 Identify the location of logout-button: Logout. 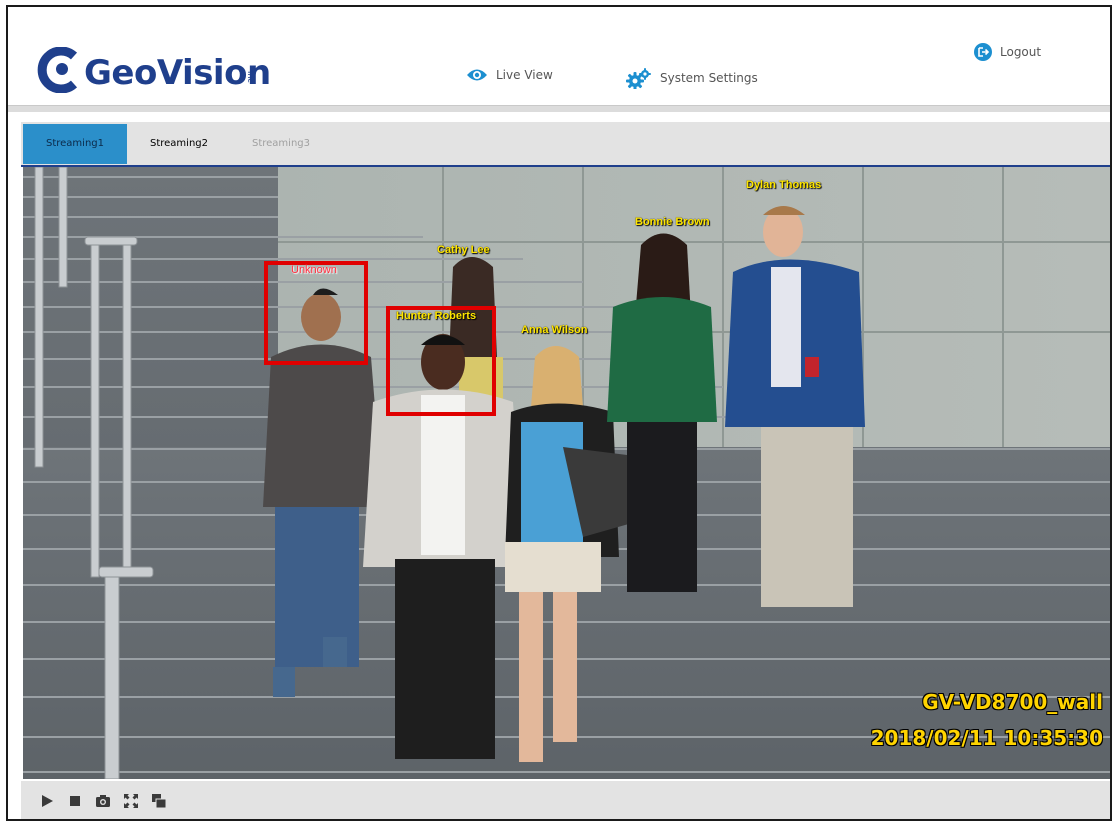
(1007, 52).